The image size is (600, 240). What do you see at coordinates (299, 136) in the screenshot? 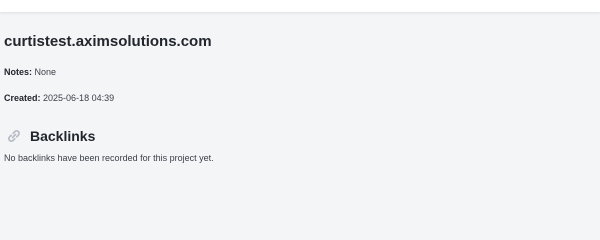
I see `backlinks-heading: Backlinks` at bounding box center [299, 136].